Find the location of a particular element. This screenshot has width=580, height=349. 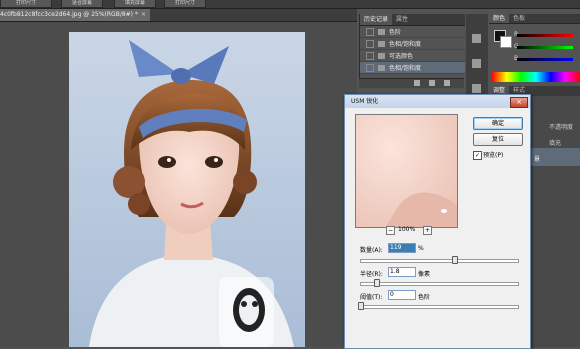

history-item-label: 可选颜色 is located at coordinates (401, 56).